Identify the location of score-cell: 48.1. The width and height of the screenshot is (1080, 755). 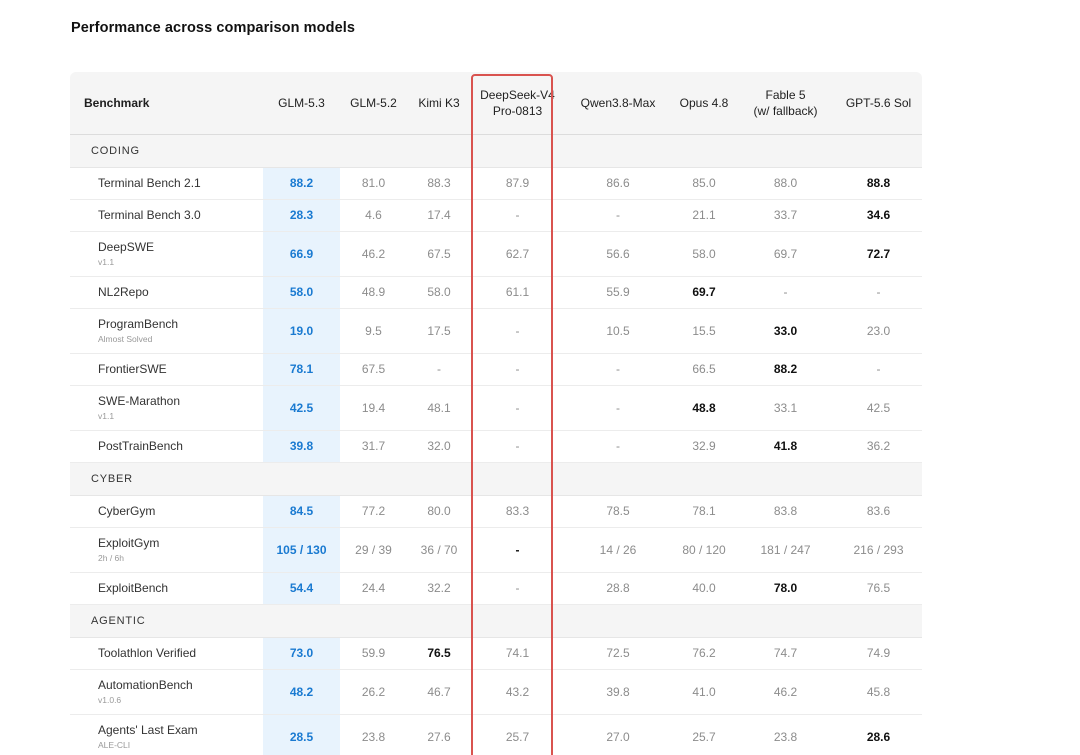
(439, 408).